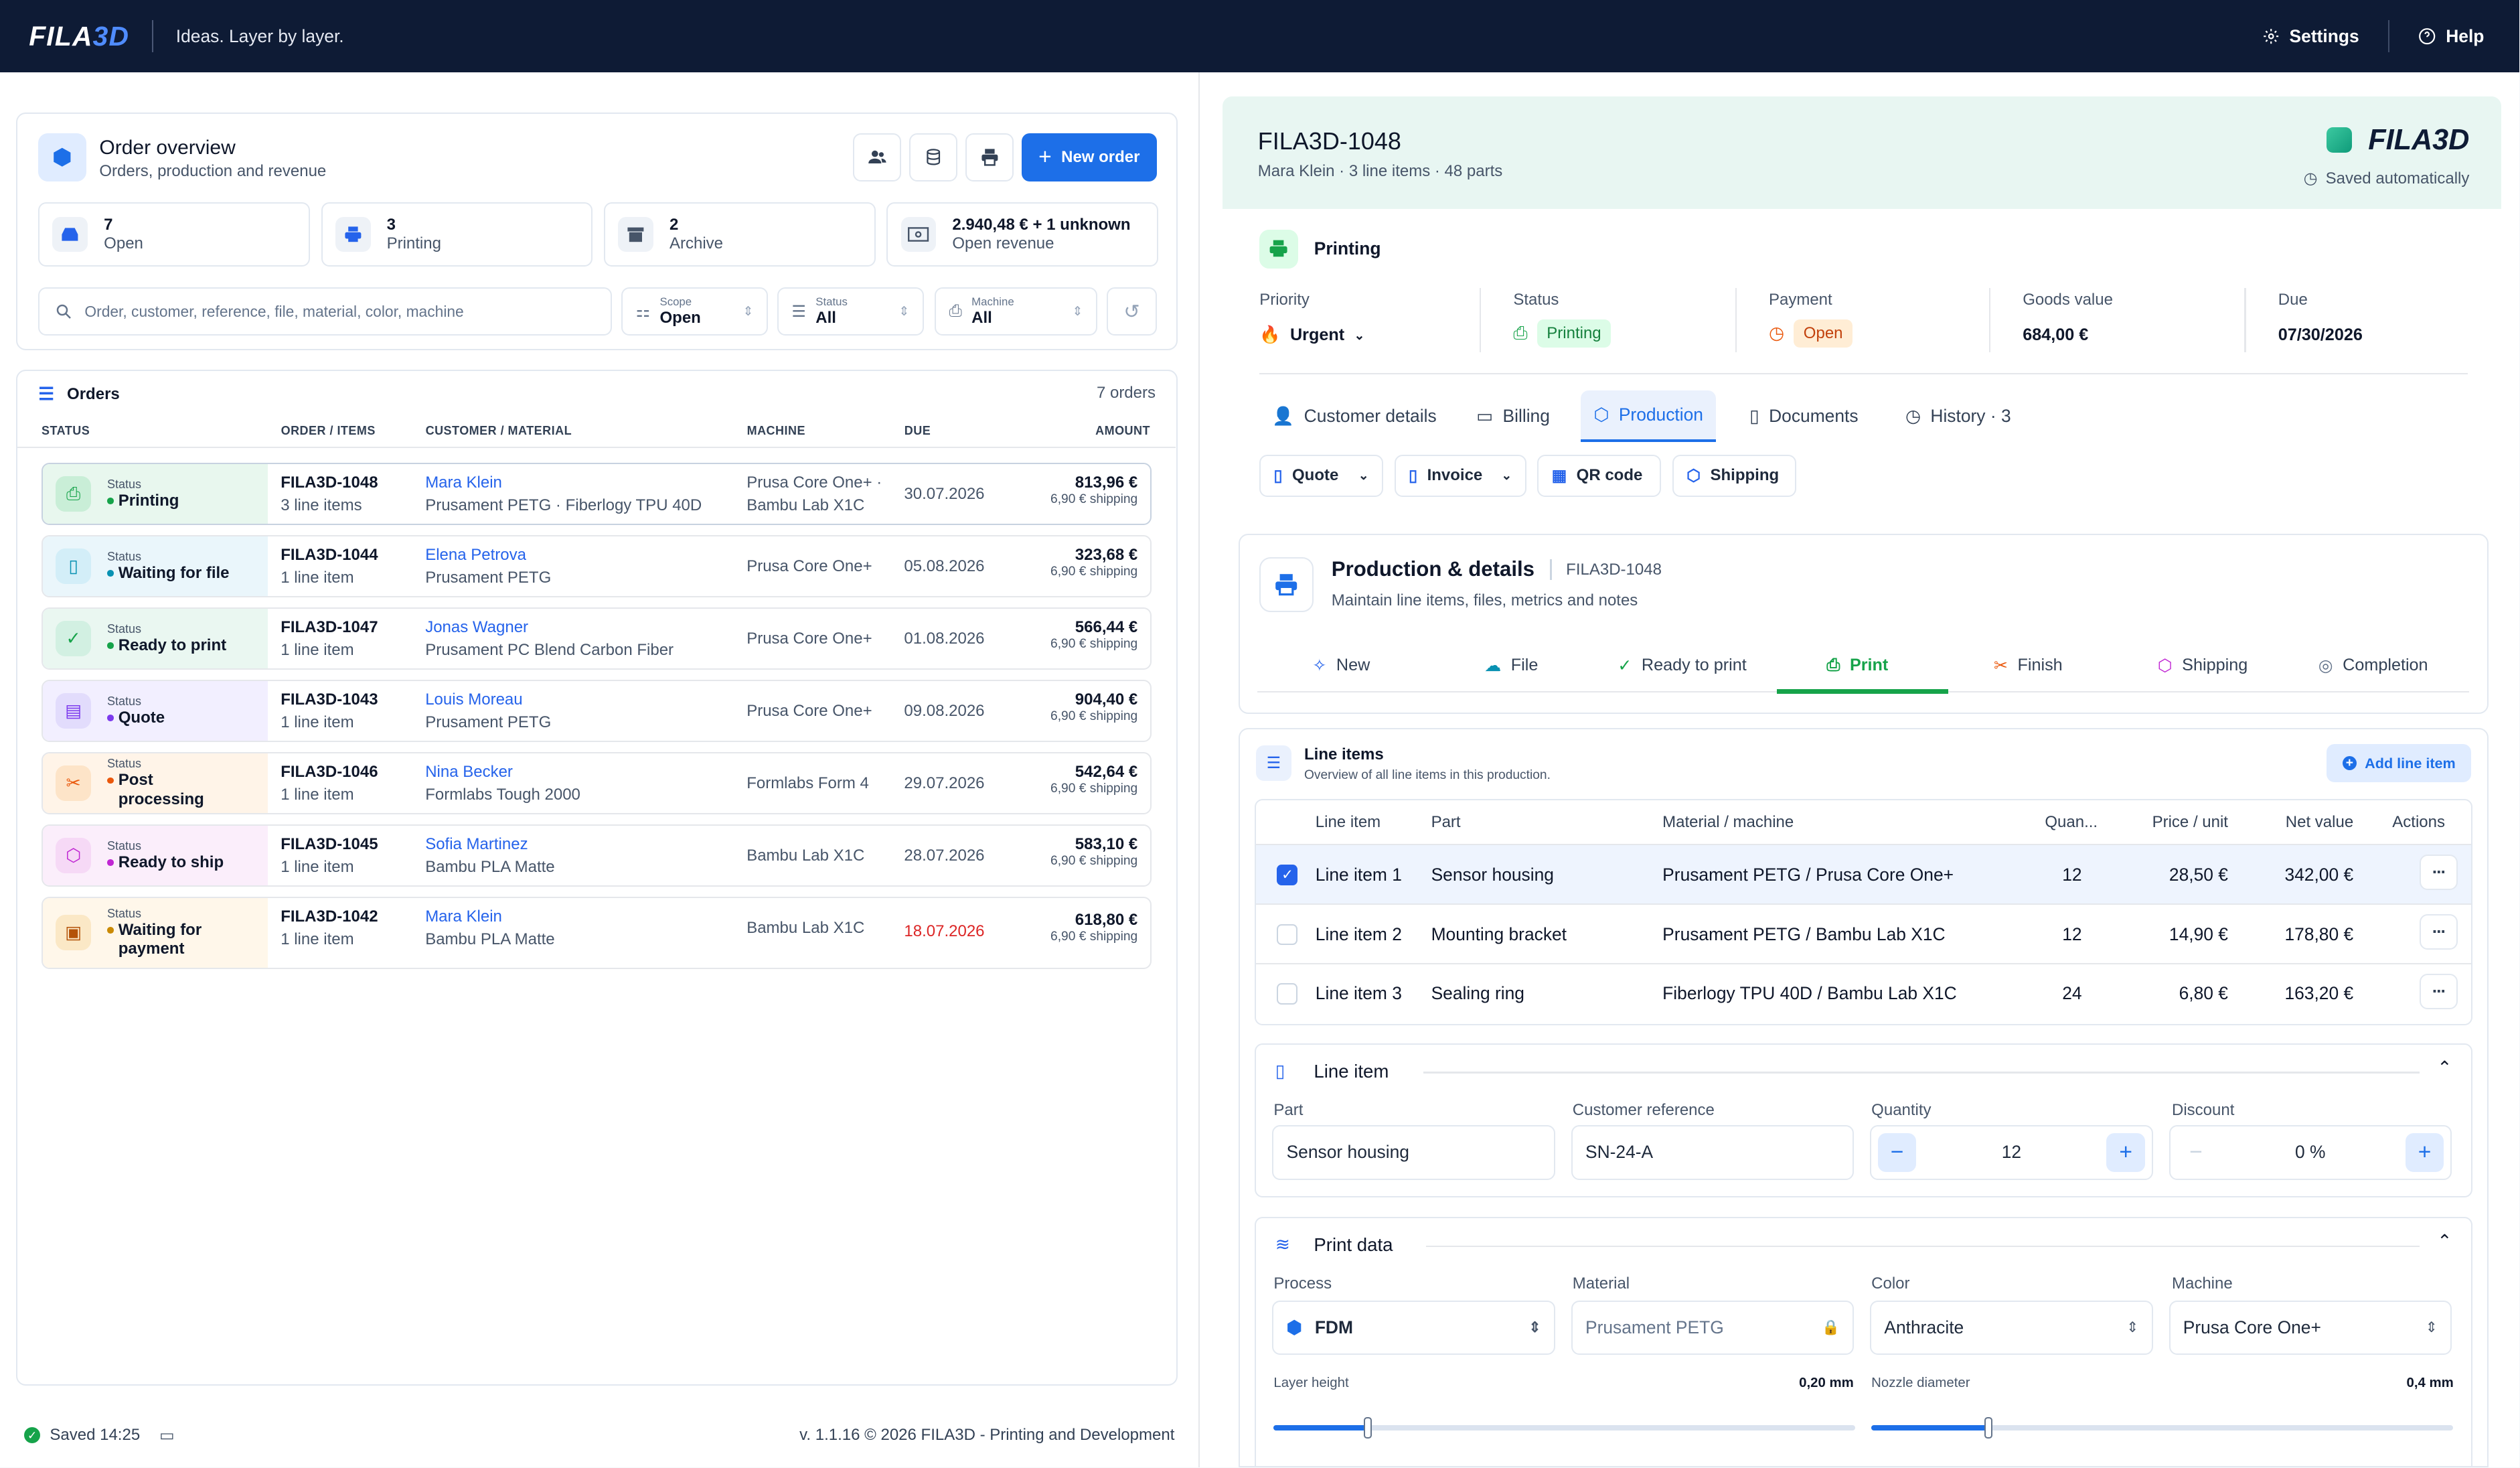  What do you see at coordinates (2162, 1428) in the screenshot?
I see `nozzle-diameter-slider` at bounding box center [2162, 1428].